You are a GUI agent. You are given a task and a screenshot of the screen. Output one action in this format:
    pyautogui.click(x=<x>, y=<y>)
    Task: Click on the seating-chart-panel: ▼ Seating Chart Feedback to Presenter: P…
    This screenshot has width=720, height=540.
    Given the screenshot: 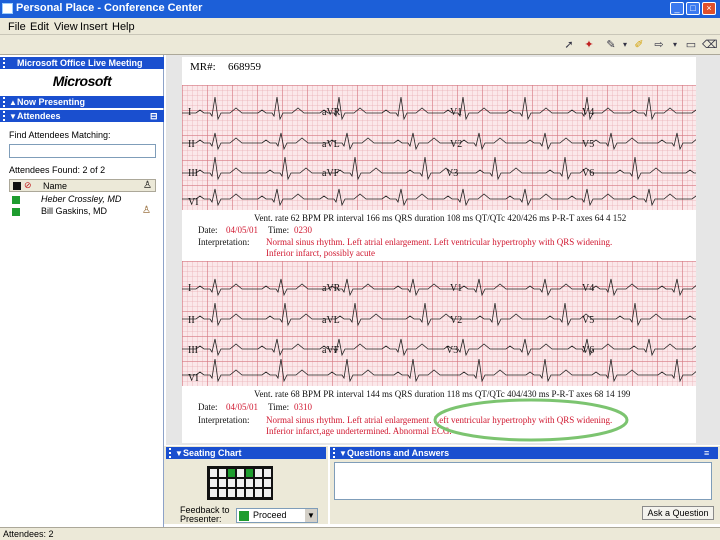 What is the action you would take?
    pyautogui.click(x=246, y=485)
    